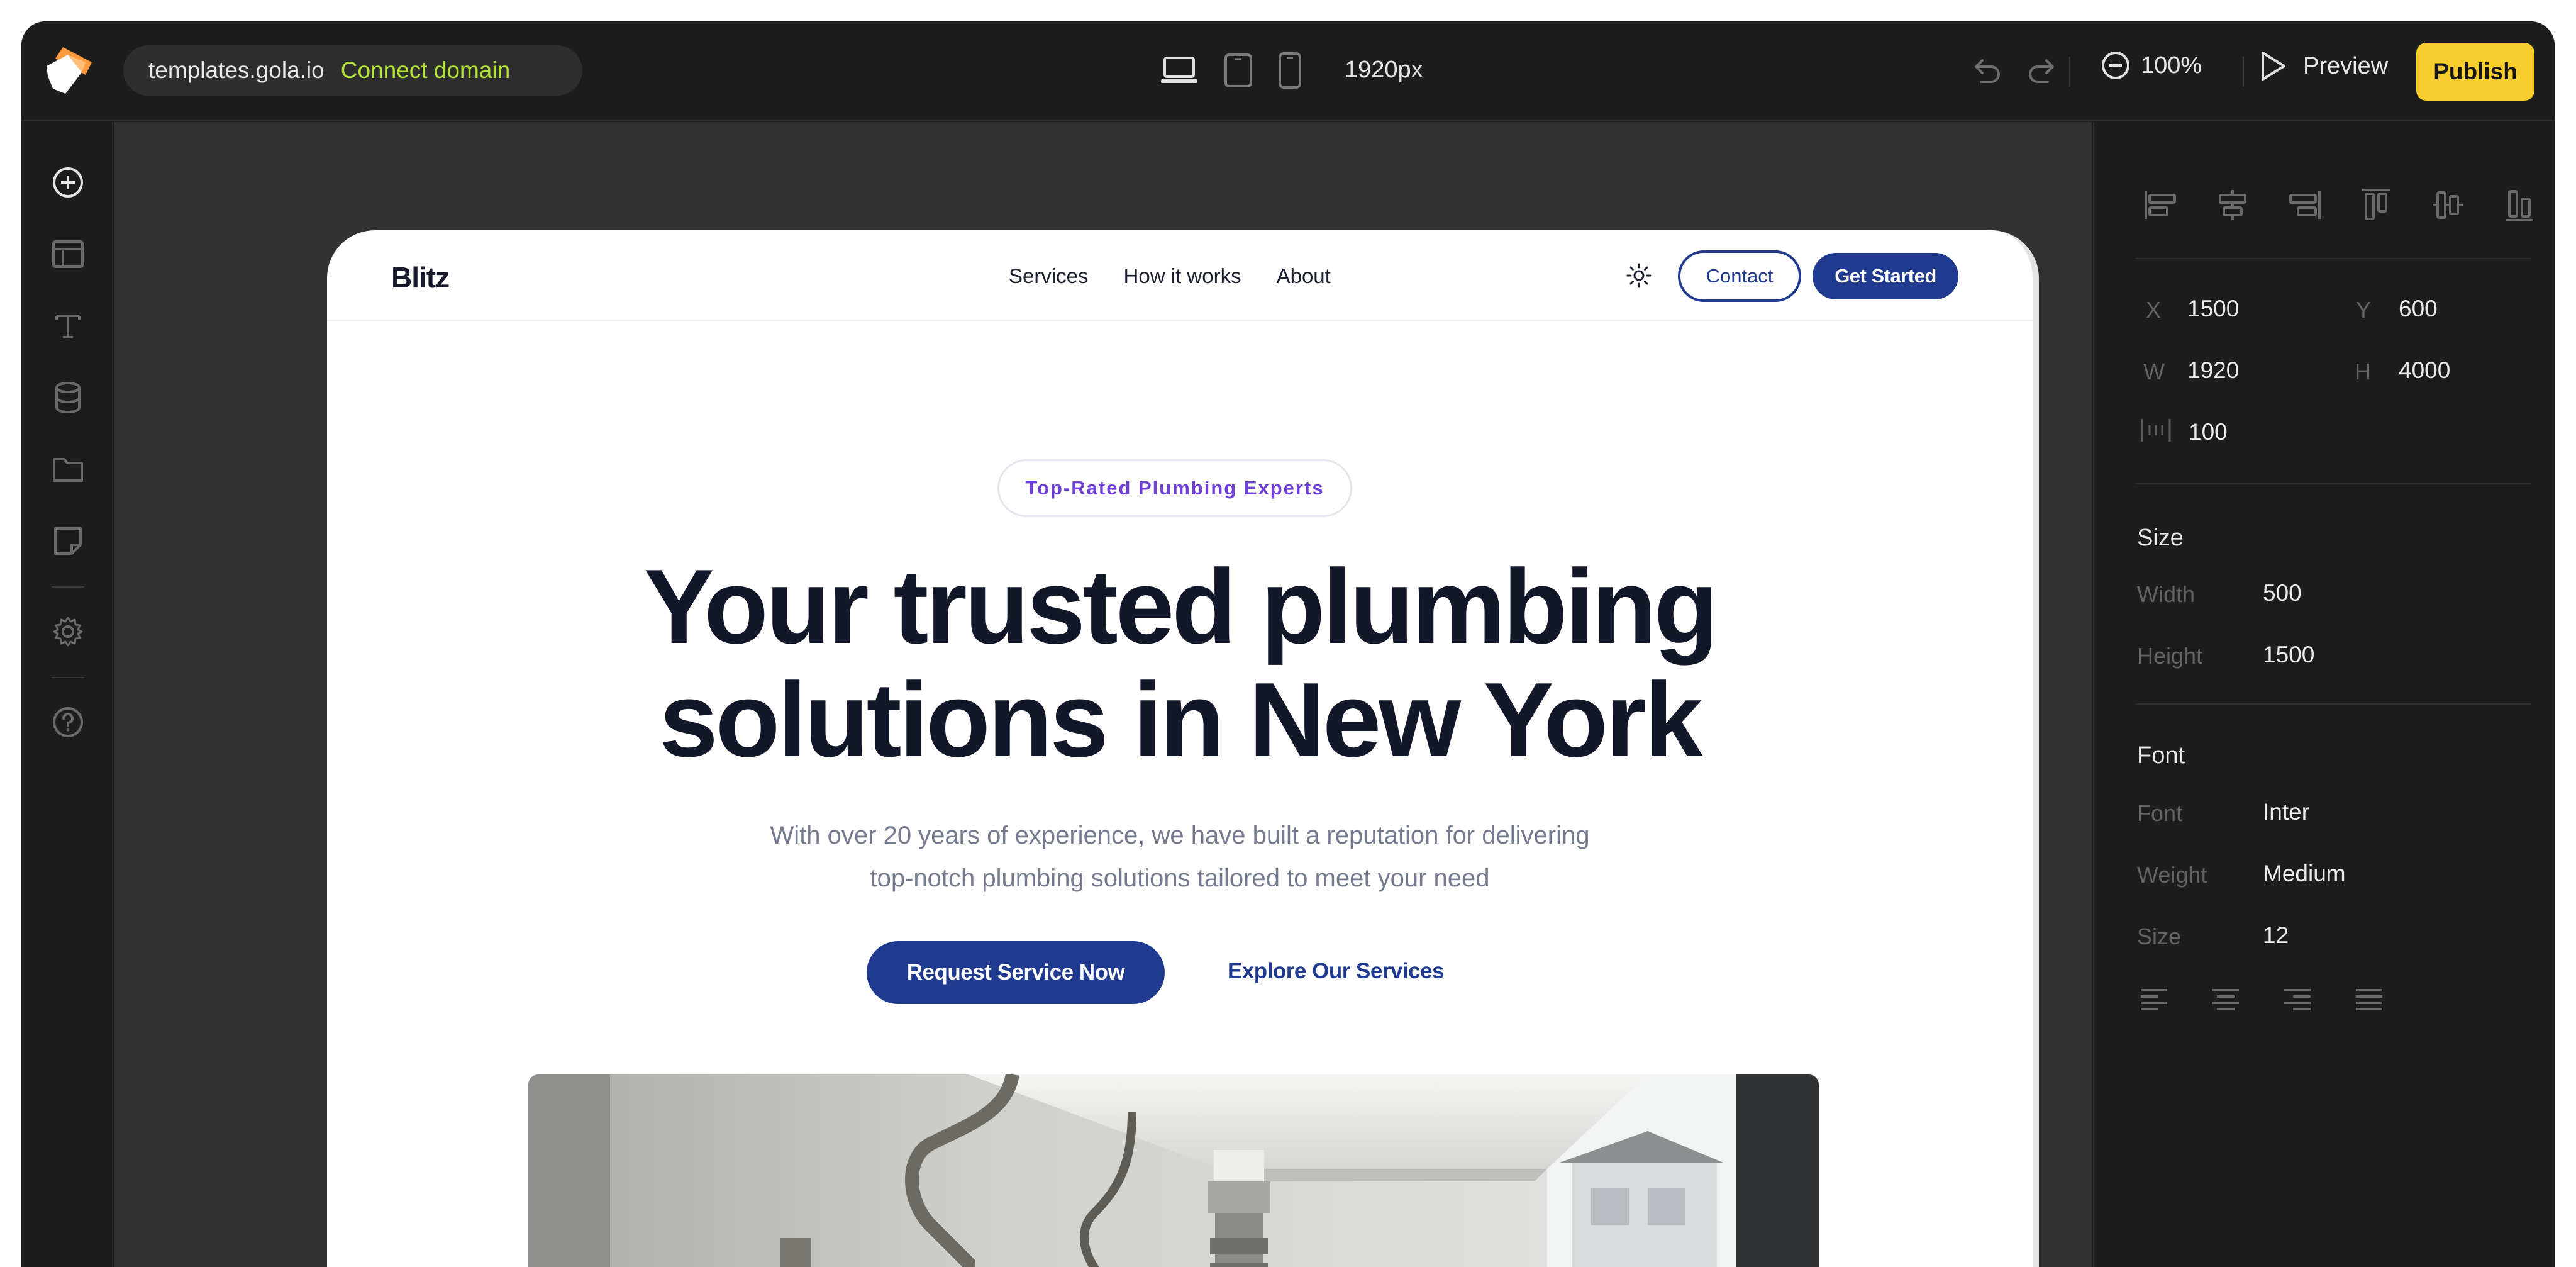  Describe the element at coordinates (1986, 71) in the screenshot. I see `undo-icon` at that location.